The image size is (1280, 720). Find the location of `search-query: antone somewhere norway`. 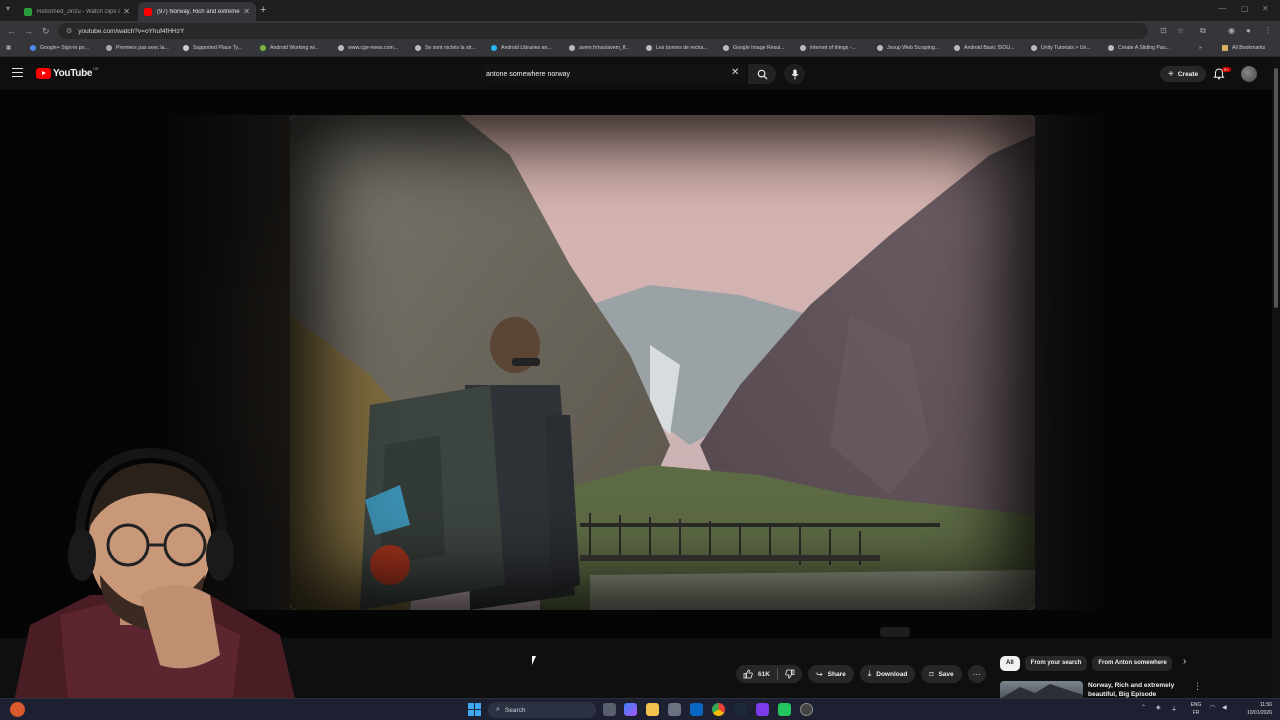

search-query: antone somewhere norway is located at coordinates (528, 74).